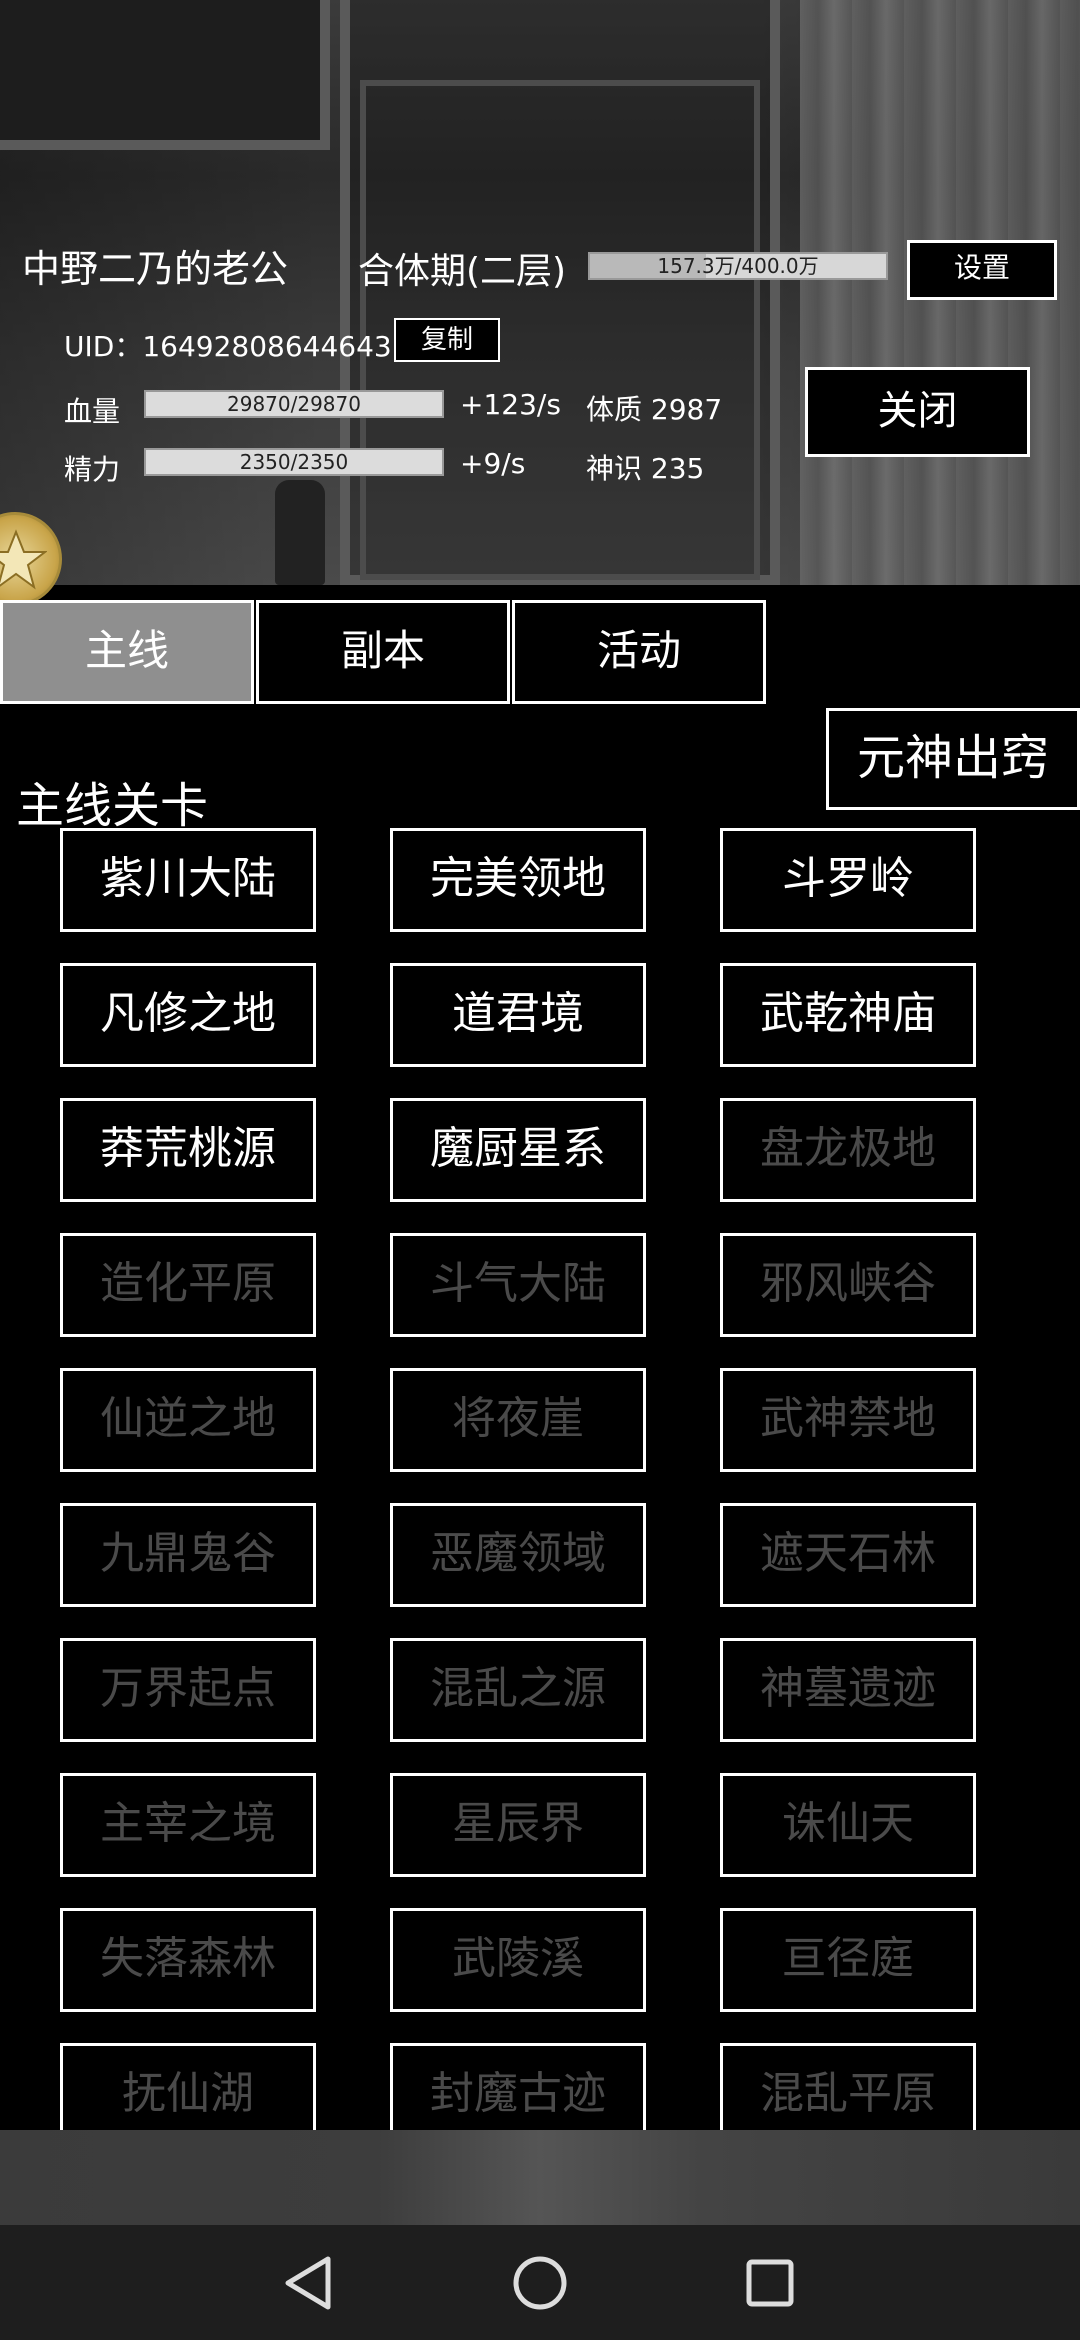 The height and width of the screenshot is (2340, 1080). Describe the element at coordinates (518, 1420) in the screenshot. I see `stage-button: 将夜崖` at that location.